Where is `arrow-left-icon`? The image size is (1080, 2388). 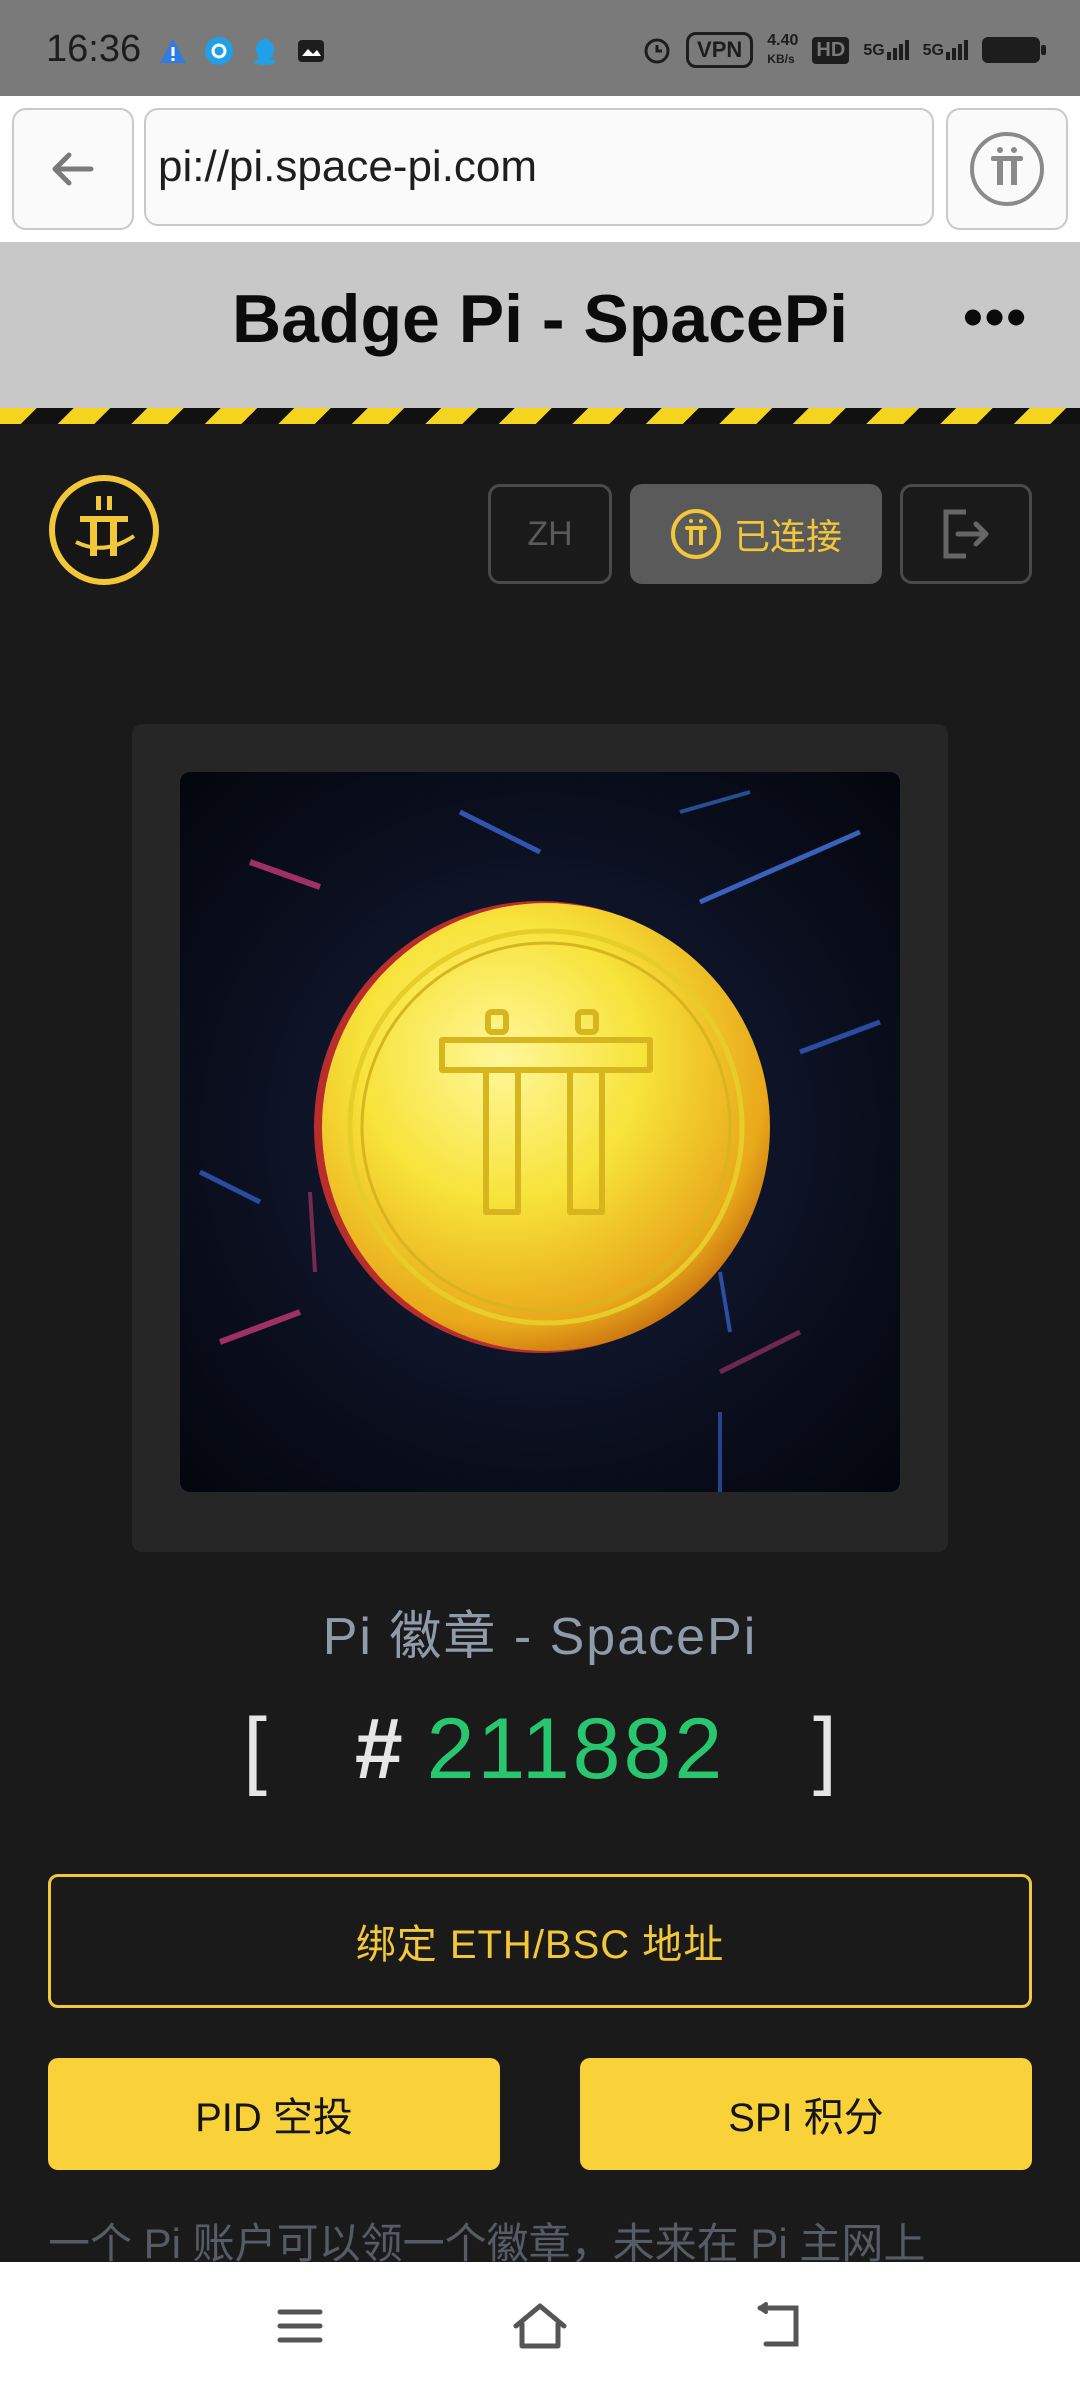 arrow-left-icon is located at coordinates (73, 169).